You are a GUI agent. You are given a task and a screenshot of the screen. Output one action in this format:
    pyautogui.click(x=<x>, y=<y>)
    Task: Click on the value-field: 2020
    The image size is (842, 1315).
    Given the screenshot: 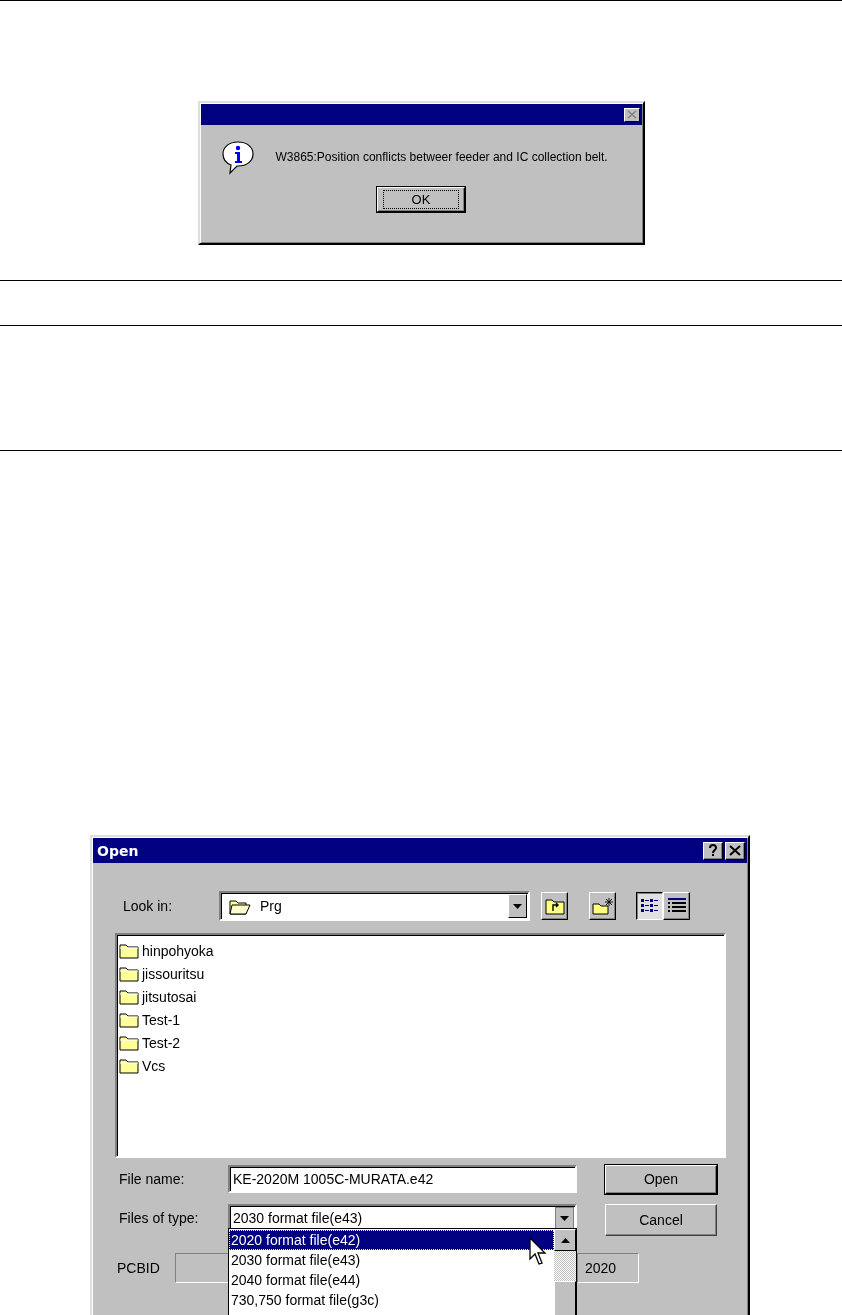 What is the action you would take?
    pyautogui.click(x=608, y=1268)
    